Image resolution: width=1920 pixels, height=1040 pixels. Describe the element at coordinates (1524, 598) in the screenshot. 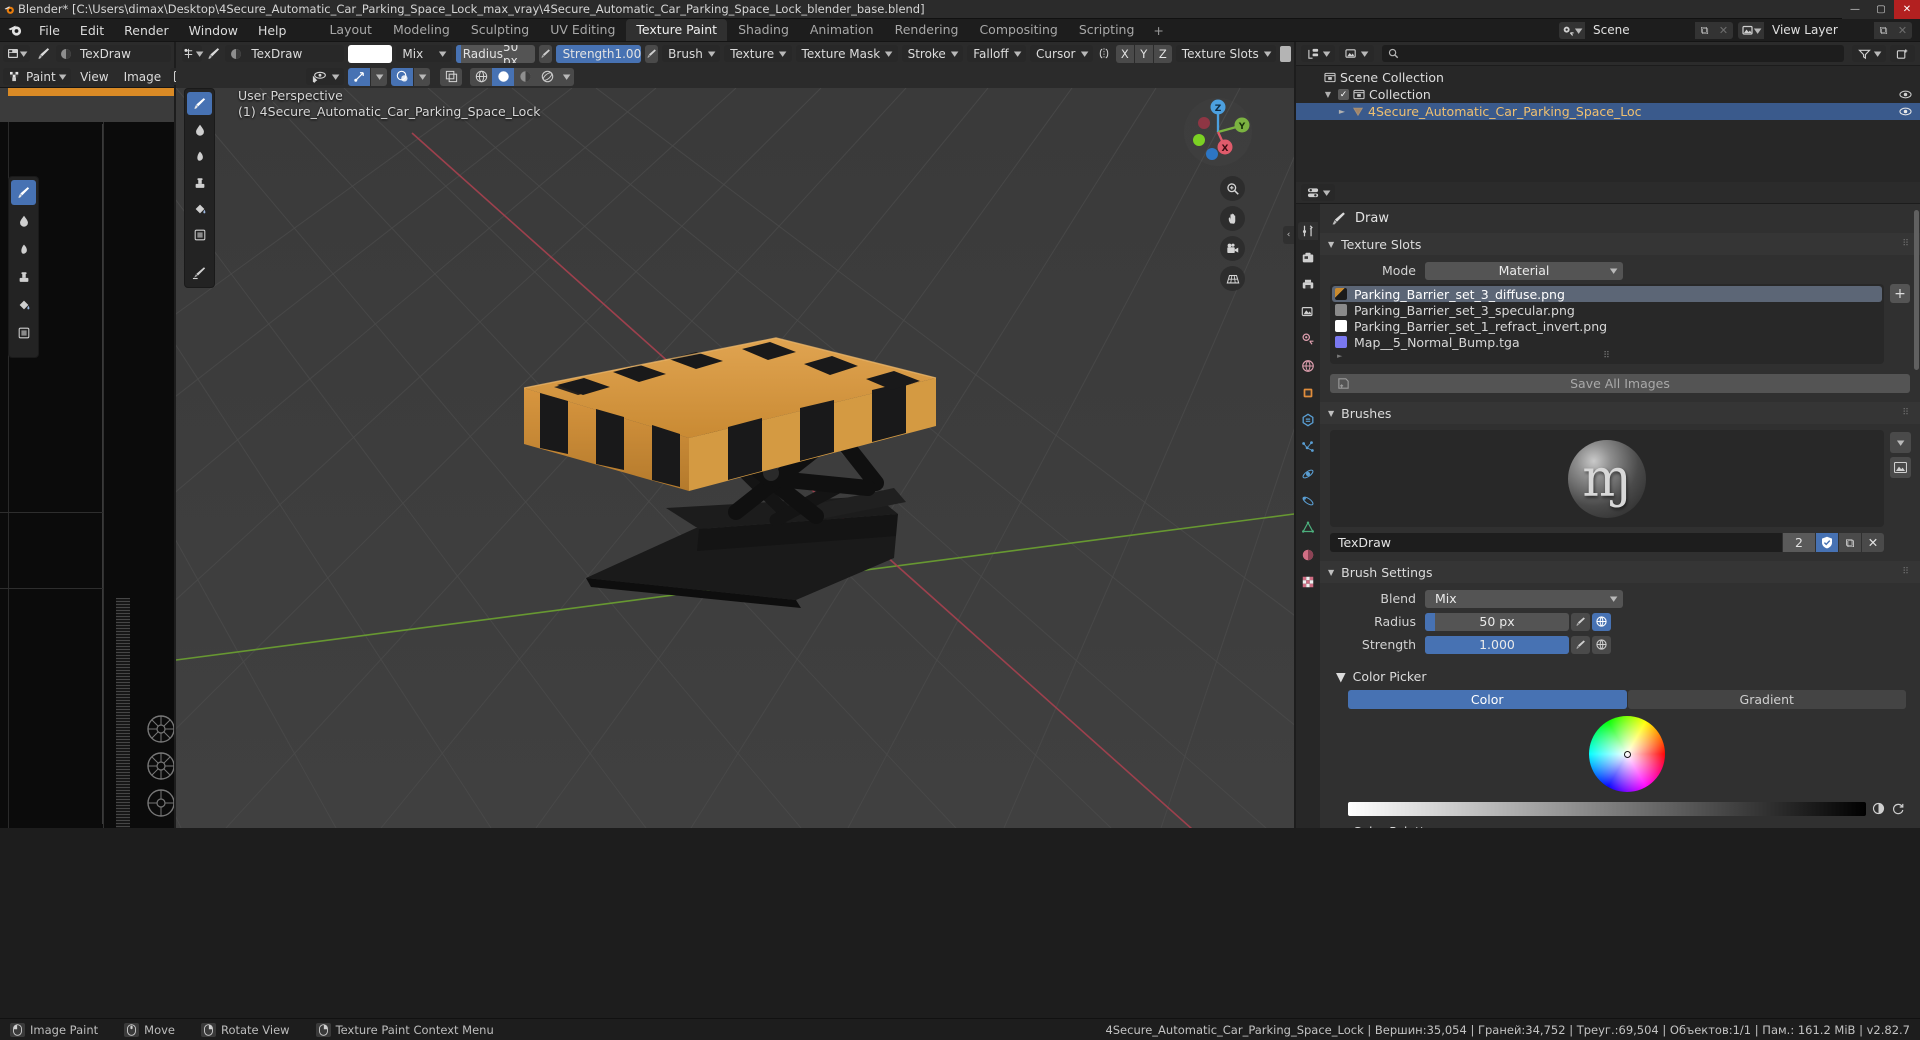

I see `blend-prop-dropdown: Mix ▼` at that location.